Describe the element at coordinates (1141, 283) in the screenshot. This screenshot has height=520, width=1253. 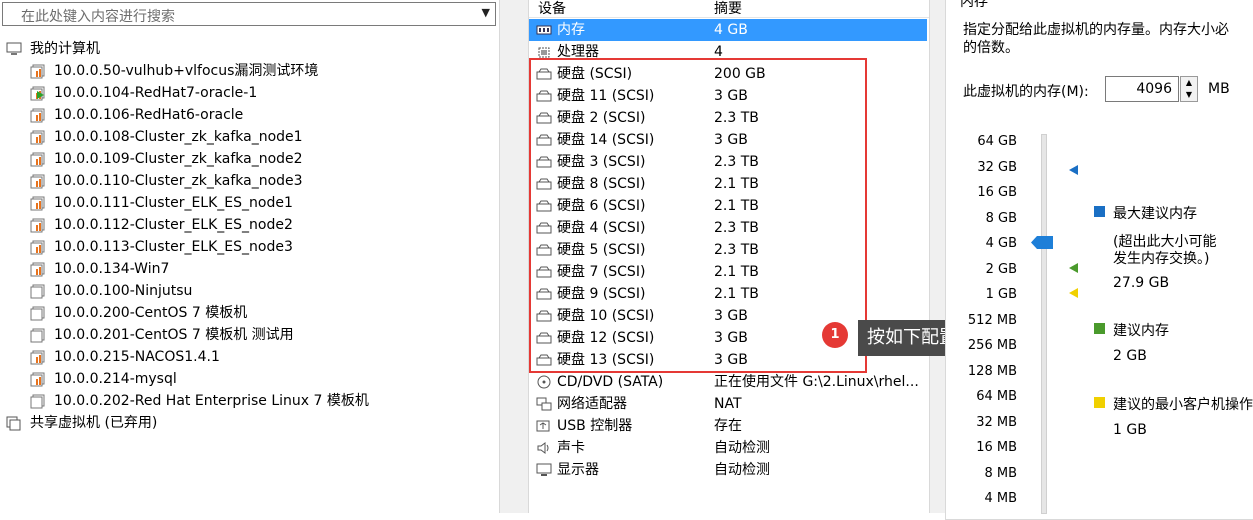
I see `max-memory-value: 27.9 GB` at that location.